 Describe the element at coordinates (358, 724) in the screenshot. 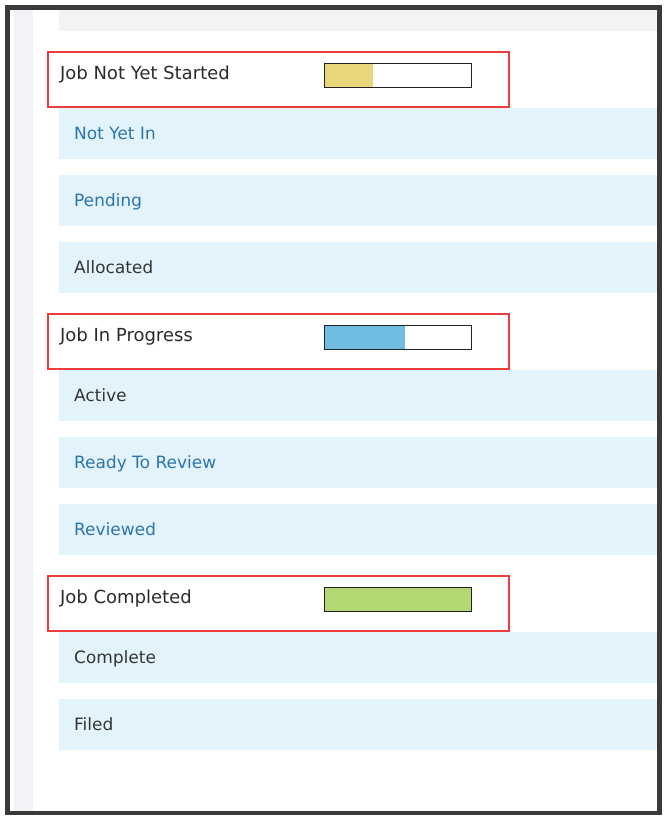

I see `status-item: Filed` at that location.